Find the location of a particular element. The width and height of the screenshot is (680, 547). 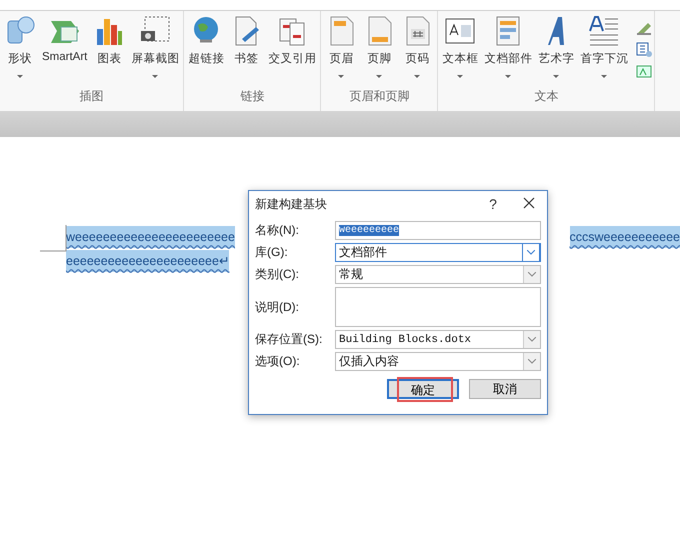

ribbon-button: 文档部件 is located at coordinates (508, 51).